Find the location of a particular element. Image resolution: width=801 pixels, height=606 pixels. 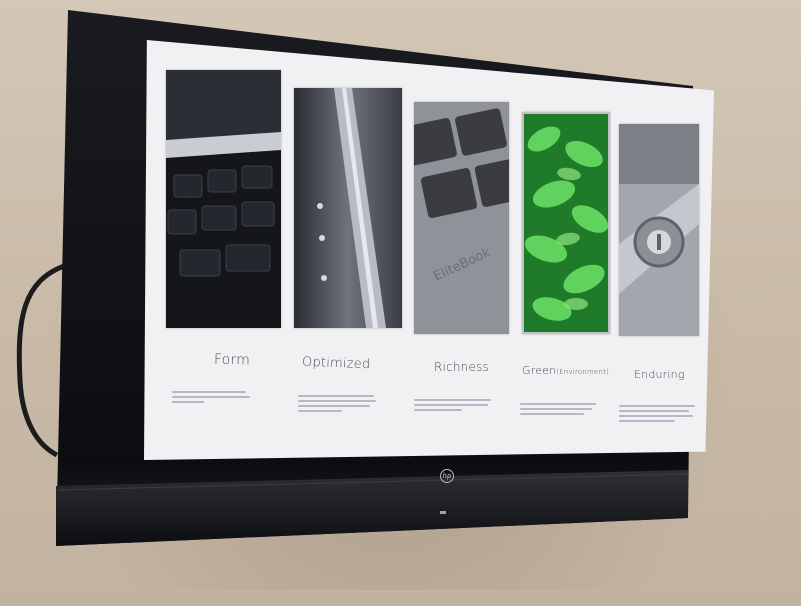

panel-description-richness is located at coordinates (454, 411).